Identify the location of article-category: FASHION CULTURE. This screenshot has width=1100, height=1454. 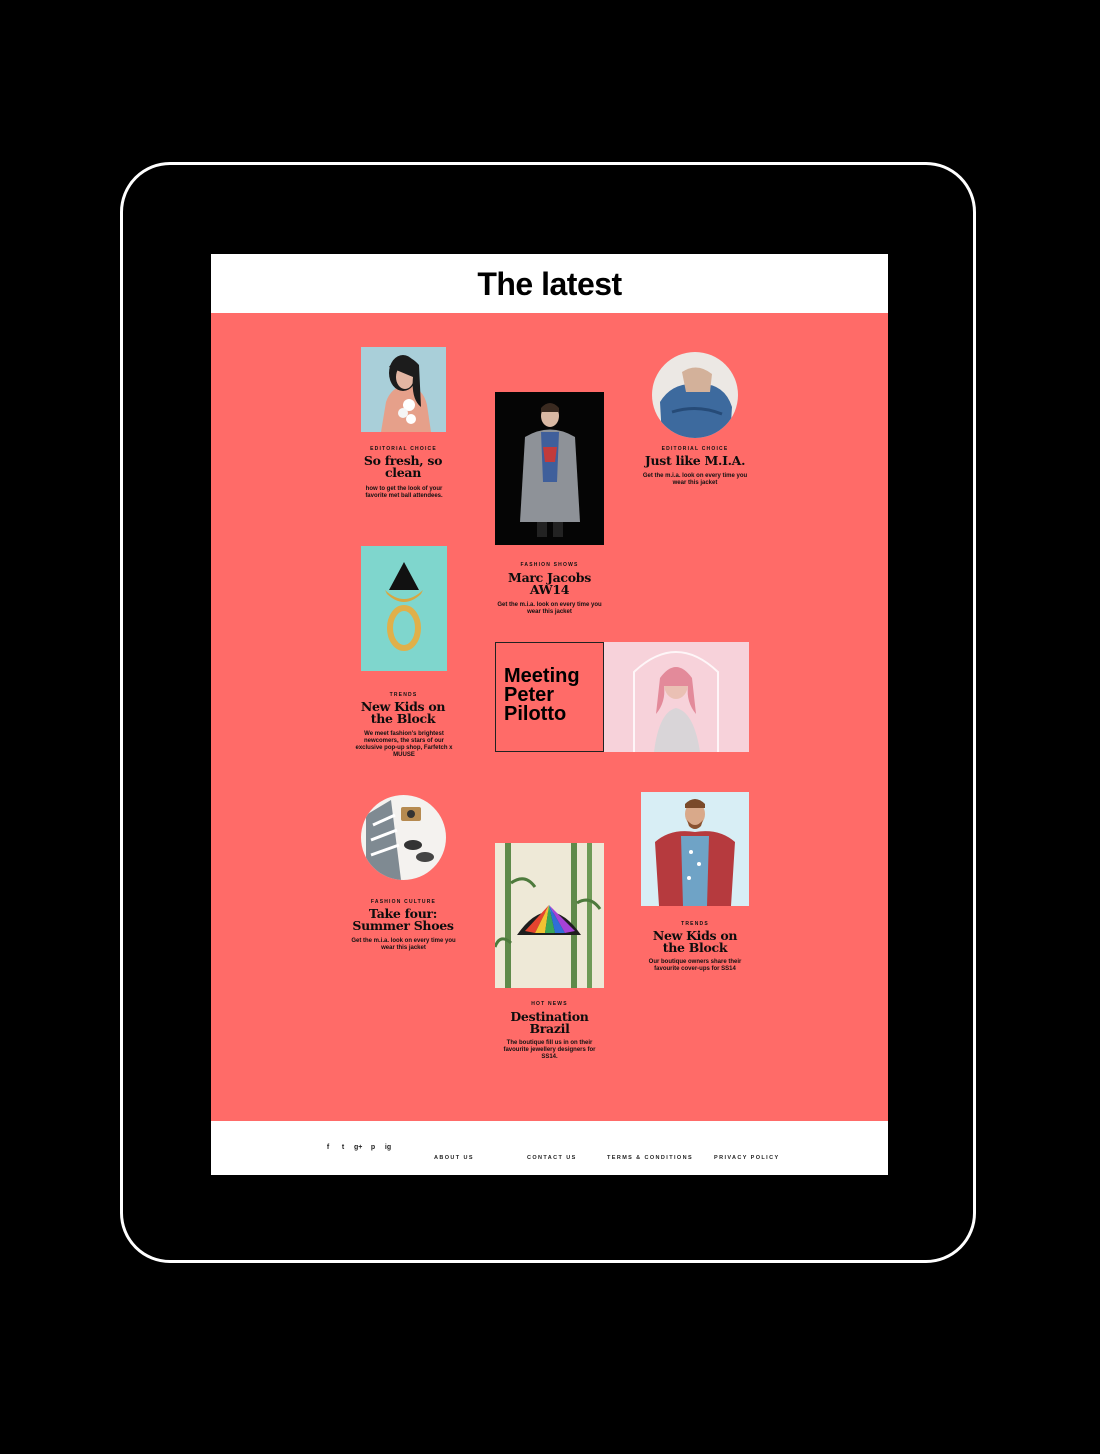
(403, 902).